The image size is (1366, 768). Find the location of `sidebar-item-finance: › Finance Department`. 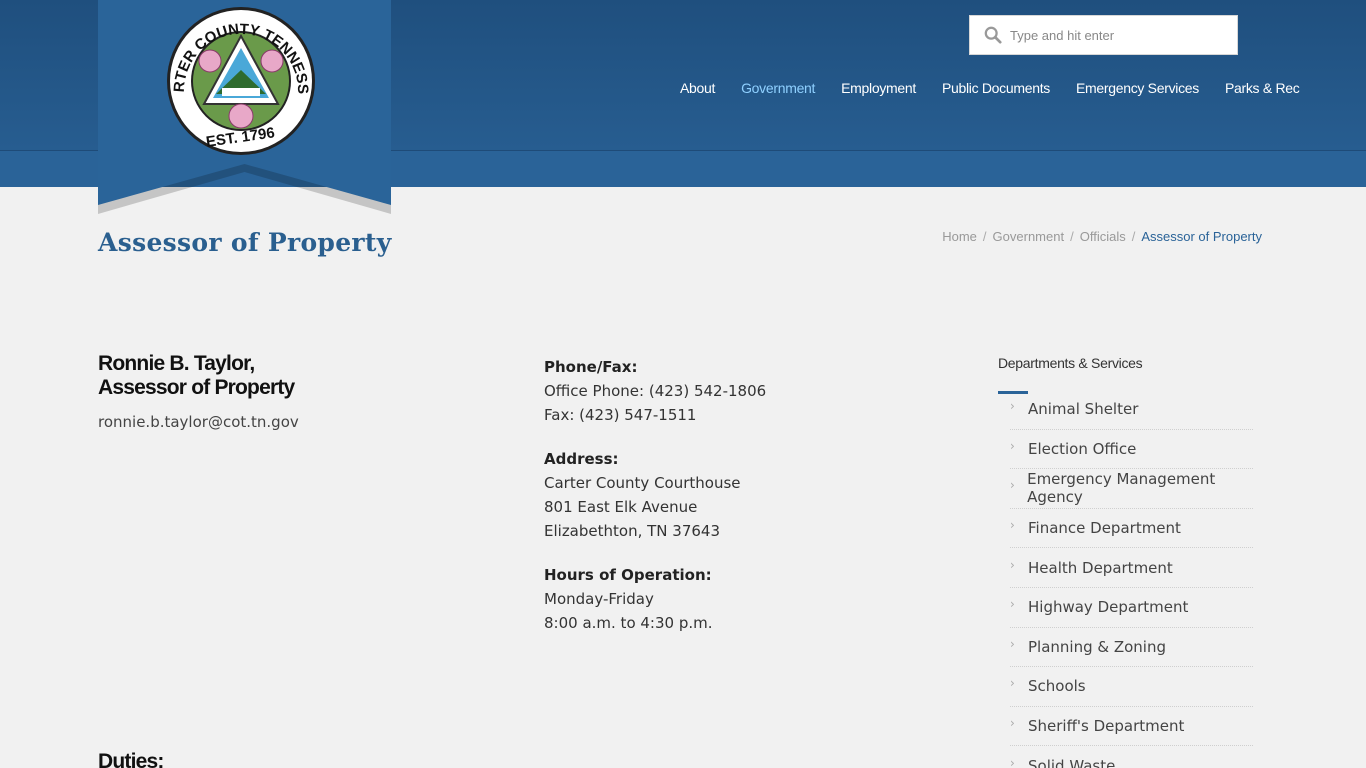

sidebar-item-finance: › Finance Department is located at coordinates (1131, 529).